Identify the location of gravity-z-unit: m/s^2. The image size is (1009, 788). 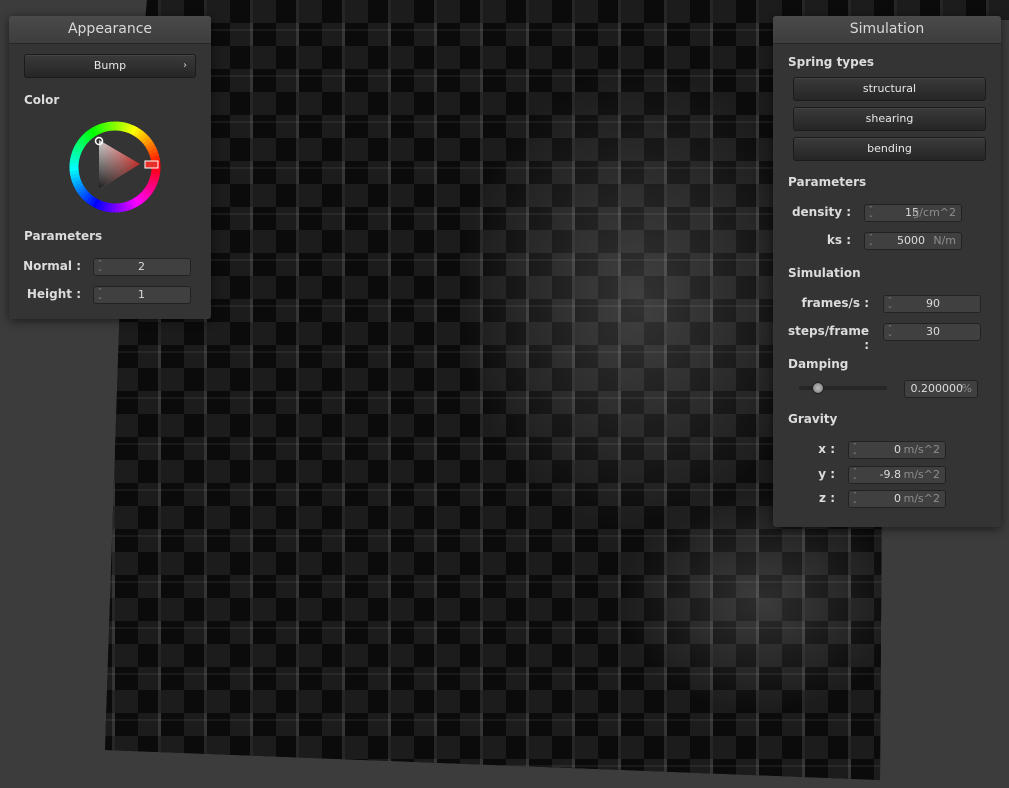
(921, 498).